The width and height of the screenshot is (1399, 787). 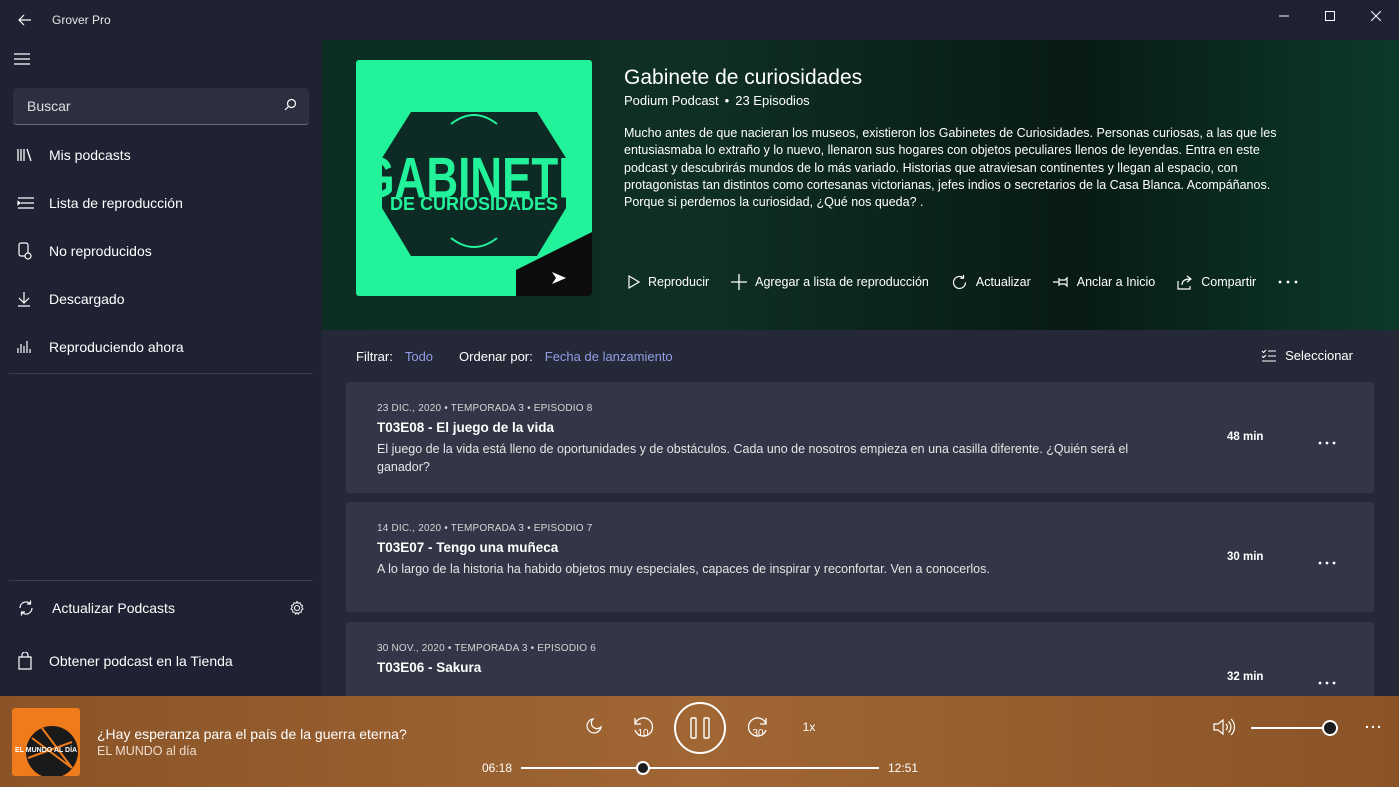 What do you see at coordinates (739, 282) in the screenshot?
I see `plus-icon` at bounding box center [739, 282].